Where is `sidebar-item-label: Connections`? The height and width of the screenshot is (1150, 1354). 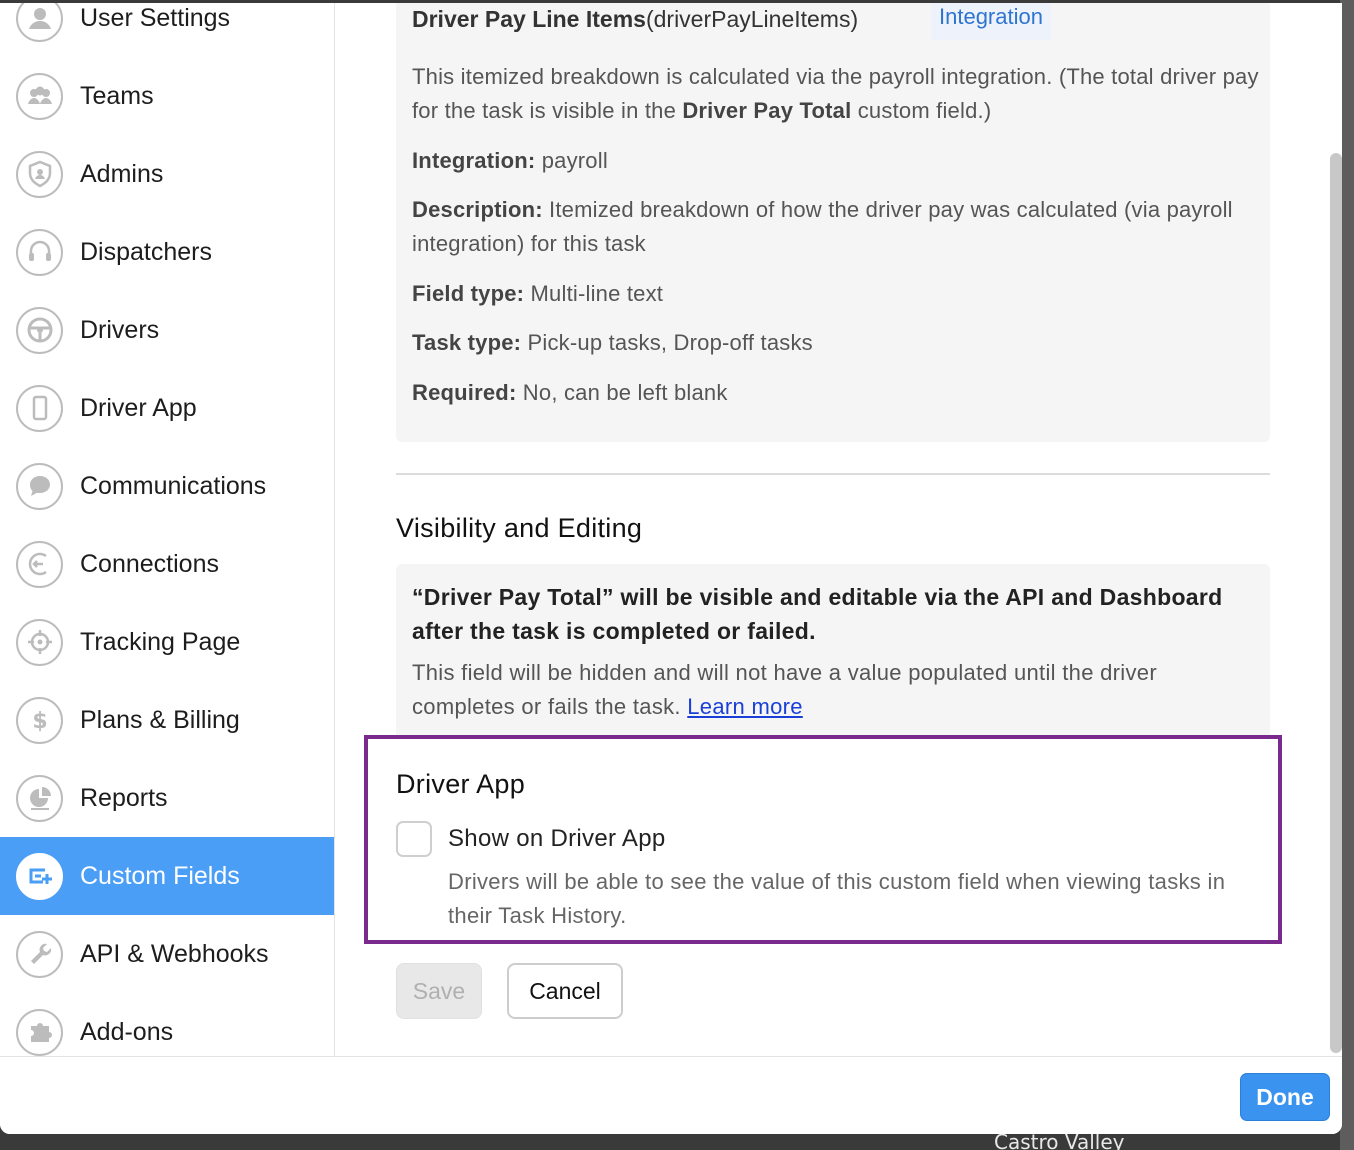
sidebar-item-label: Connections is located at coordinates (149, 563).